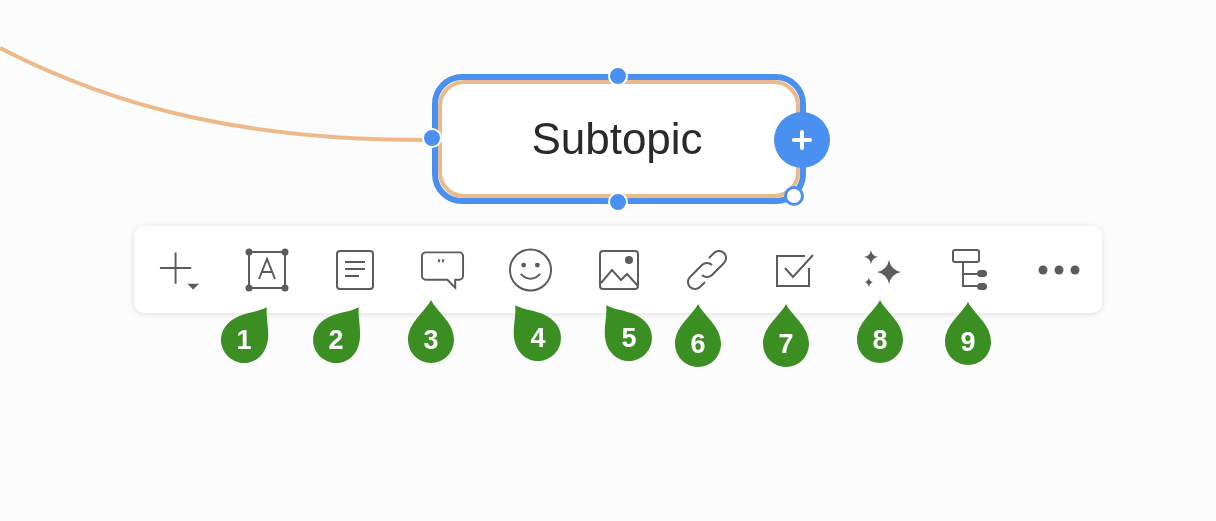  I want to click on marker-number: 9, so click(968, 342).